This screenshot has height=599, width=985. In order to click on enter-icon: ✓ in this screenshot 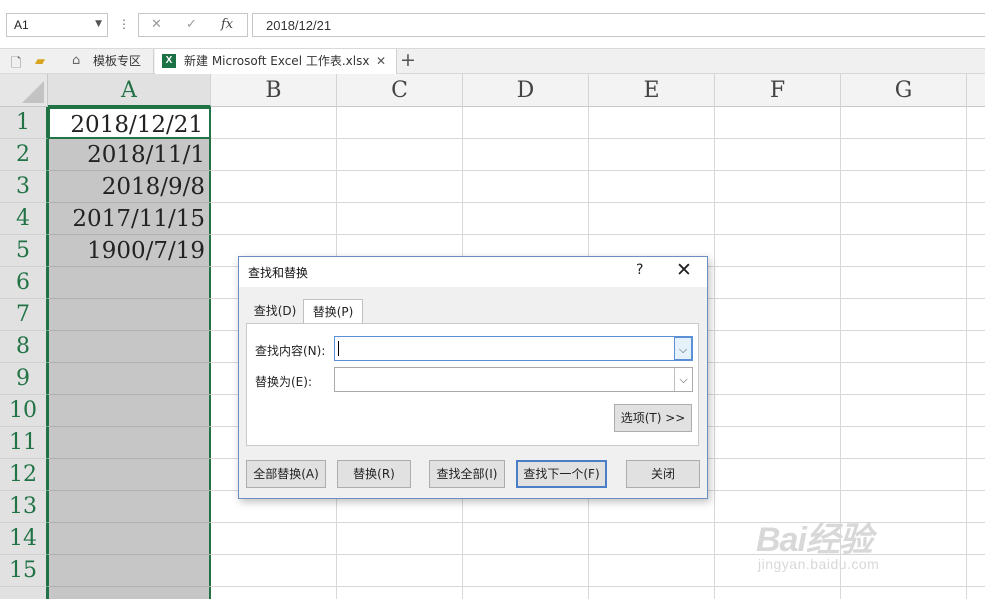, I will do `click(191, 24)`.